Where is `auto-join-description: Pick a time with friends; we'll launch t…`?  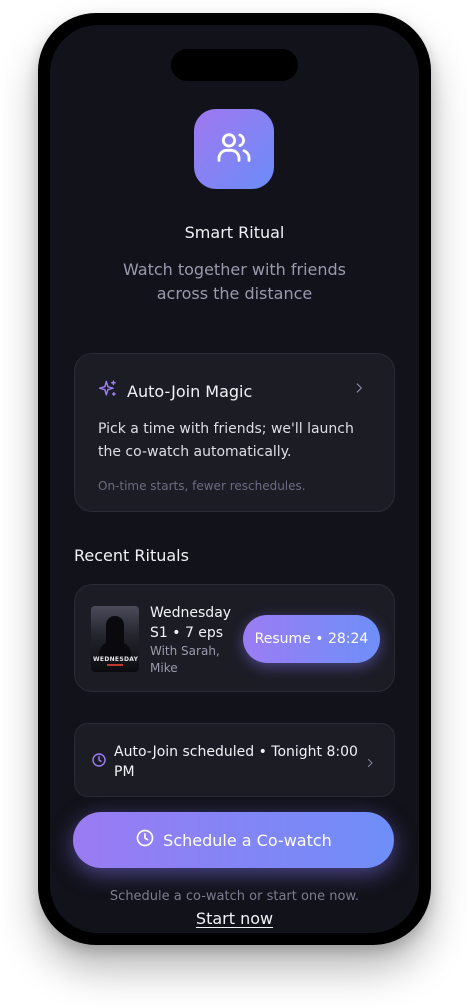
auto-join-description: Pick a time with friends; we'll launch t… is located at coordinates (226, 440).